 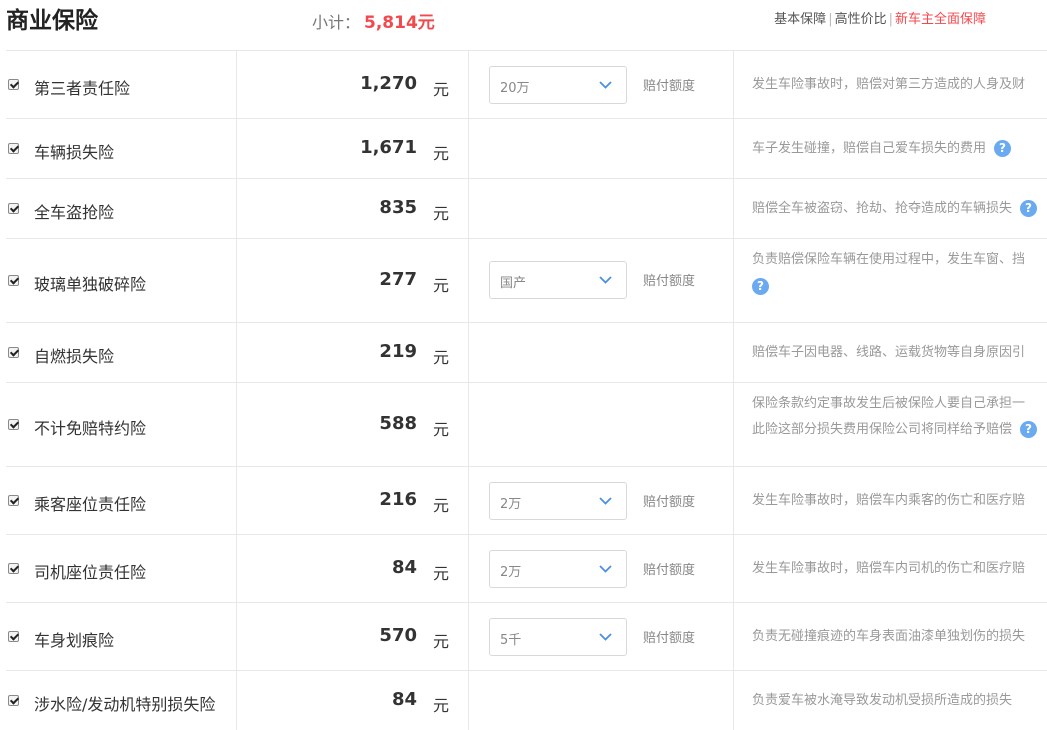 What do you see at coordinates (398, 207) in the screenshot?
I see `insurance-price: 835` at bounding box center [398, 207].